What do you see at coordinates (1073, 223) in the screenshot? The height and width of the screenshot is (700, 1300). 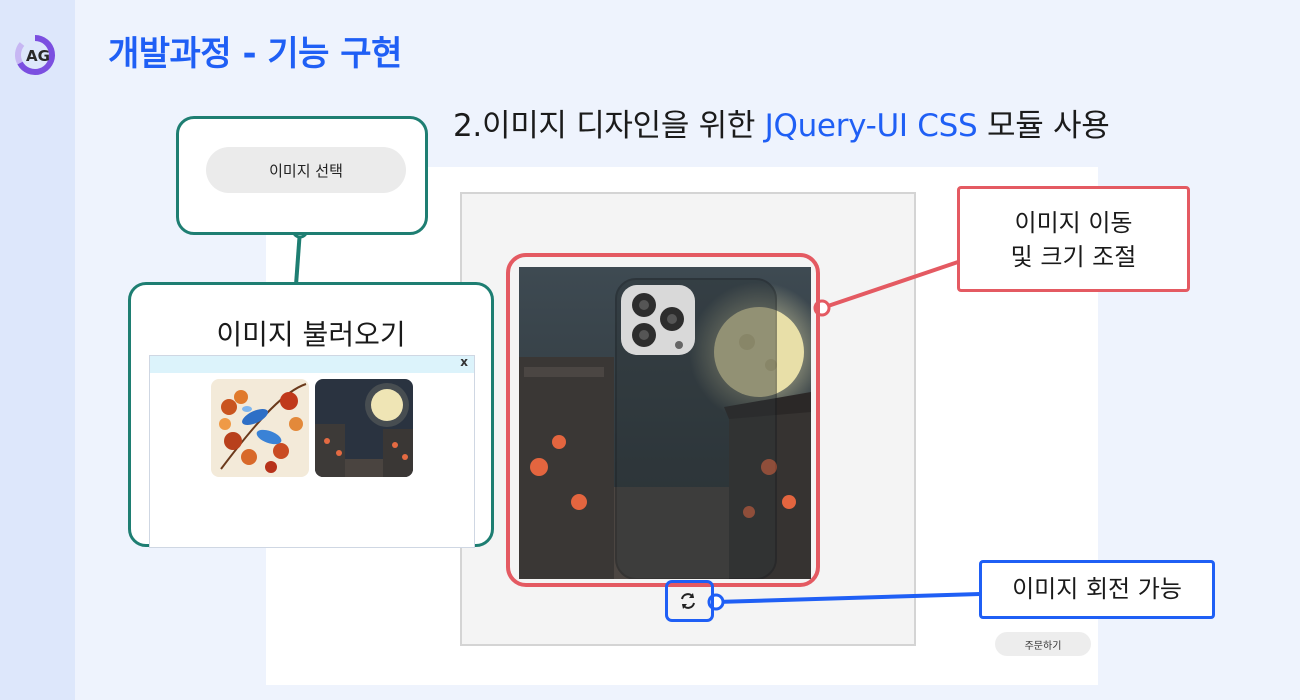 I see `move-resize-line1: 이미지 이동` at bounding box center [1073, 223].